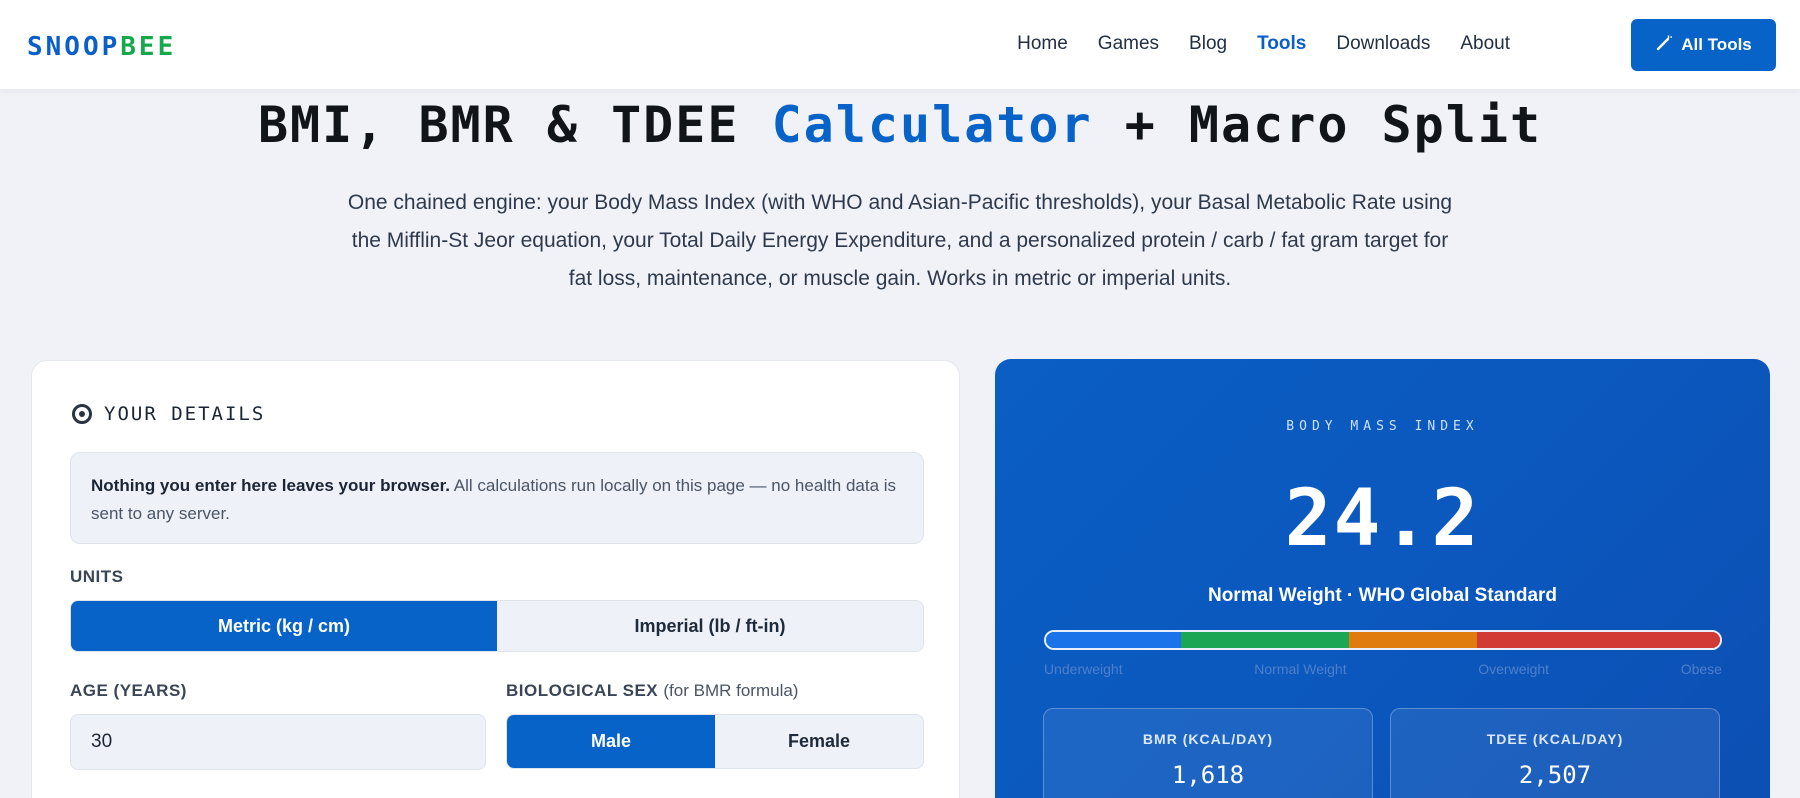  Describe the element at coordinates (1265, 640) in the screenshot. I see `scale-segment-normal` at that location.